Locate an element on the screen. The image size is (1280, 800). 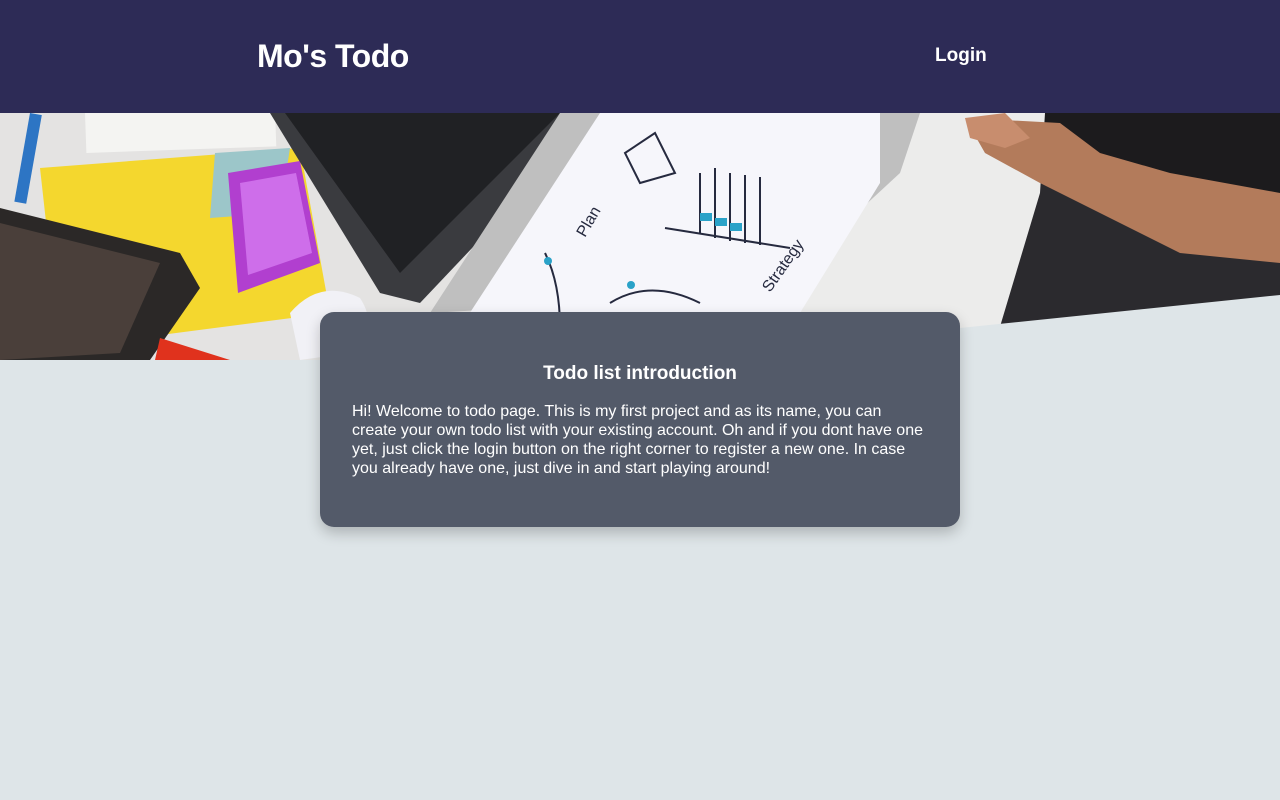
brand-logo-link: Mo's Todo is located at coordinates (333, 56).